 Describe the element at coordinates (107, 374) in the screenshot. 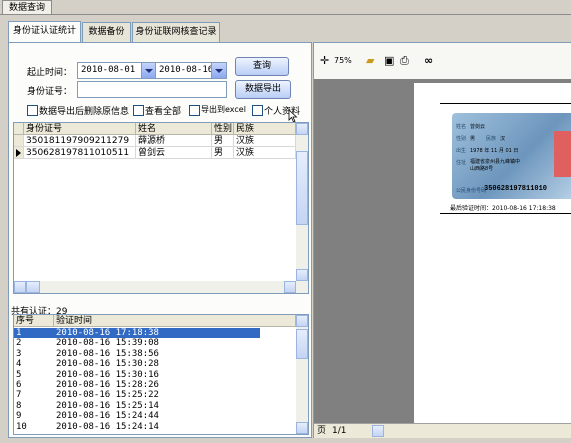

I see `time-cell: 2010-08-16 15:30:16` at that location.